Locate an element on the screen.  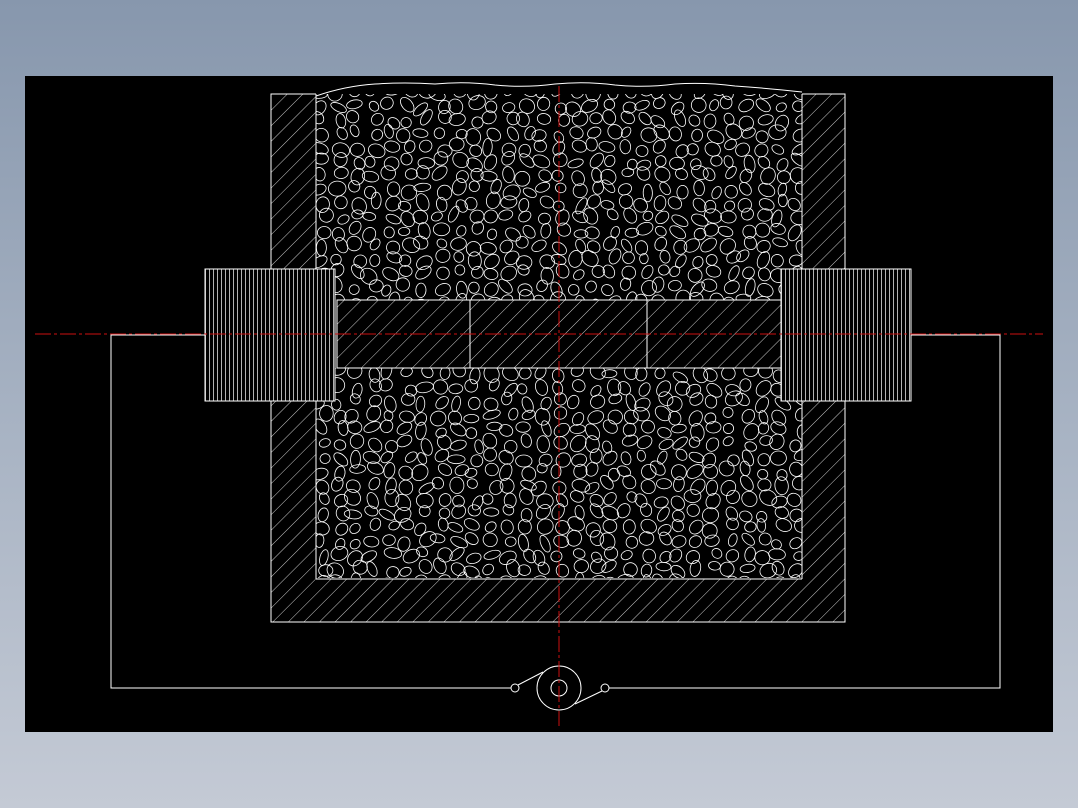
left-electrode is located at coordinates (270, 335).